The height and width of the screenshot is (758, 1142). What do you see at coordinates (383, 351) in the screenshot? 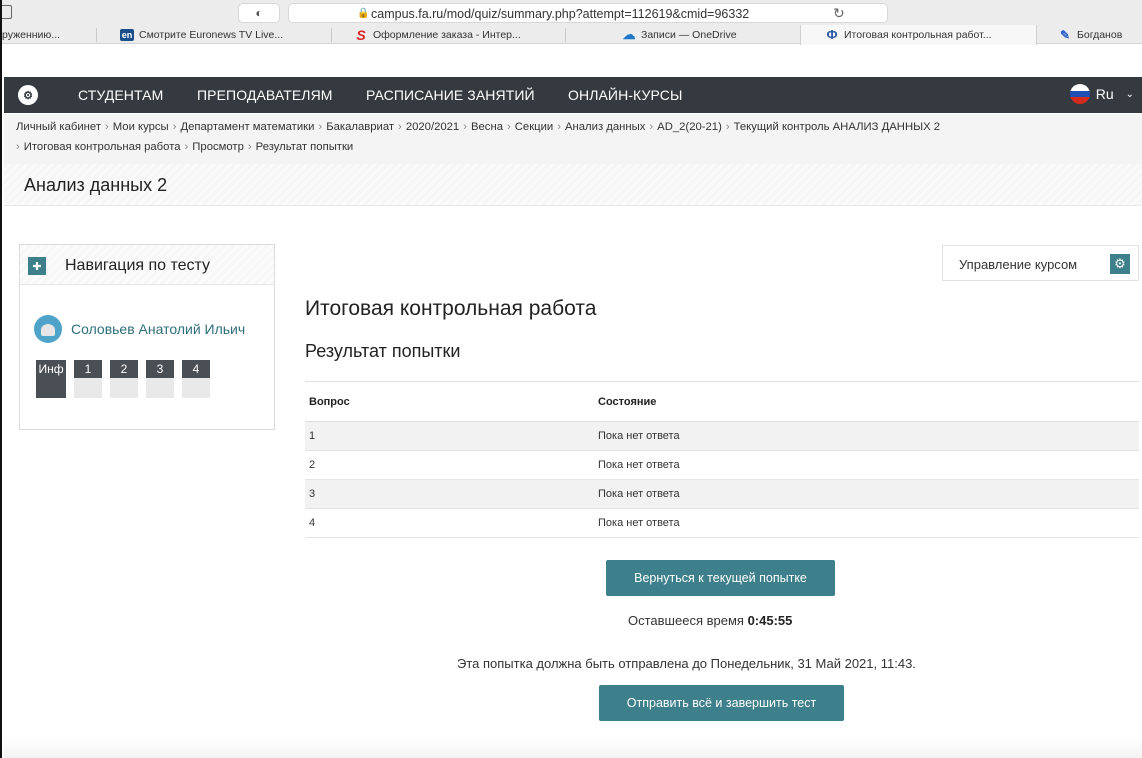
I see `section-title: Результат попытки` at bounding box center [383, 351].